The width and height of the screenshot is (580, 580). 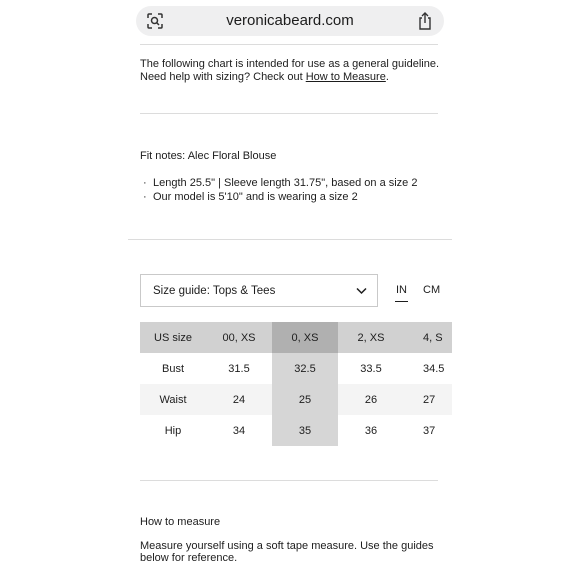 What do you see at coordinates (428, 399) in the screenshot?
I see `table-cell: 27` at bounding box center [428, 399].